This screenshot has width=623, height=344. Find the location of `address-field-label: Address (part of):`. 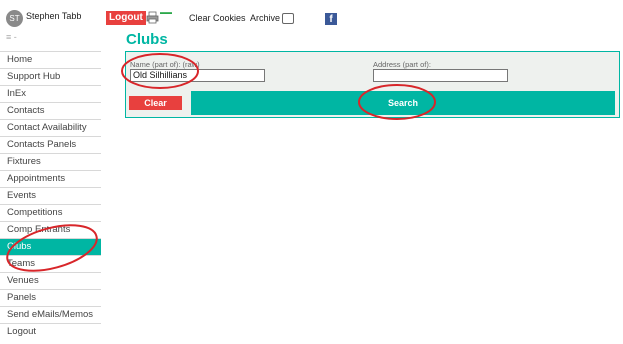

address-field-label: Address (part of): is located at coordinates (402, 64).